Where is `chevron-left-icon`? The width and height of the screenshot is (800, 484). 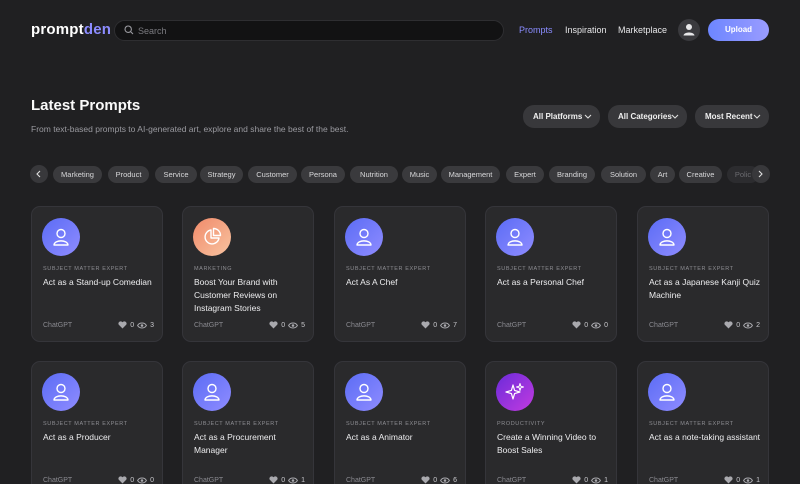 chevron-left-icon is located at coordinates (38, 174).